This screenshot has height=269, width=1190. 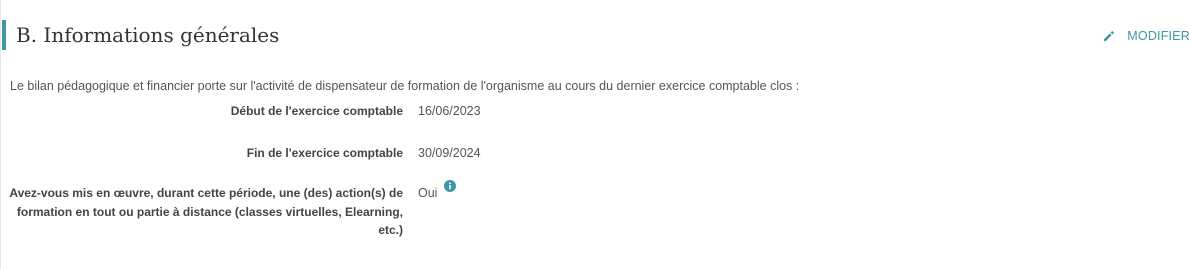 I want to click on field-label-fin-exercice: Fin de l'exercice comptable, so click(x=324, y=153).